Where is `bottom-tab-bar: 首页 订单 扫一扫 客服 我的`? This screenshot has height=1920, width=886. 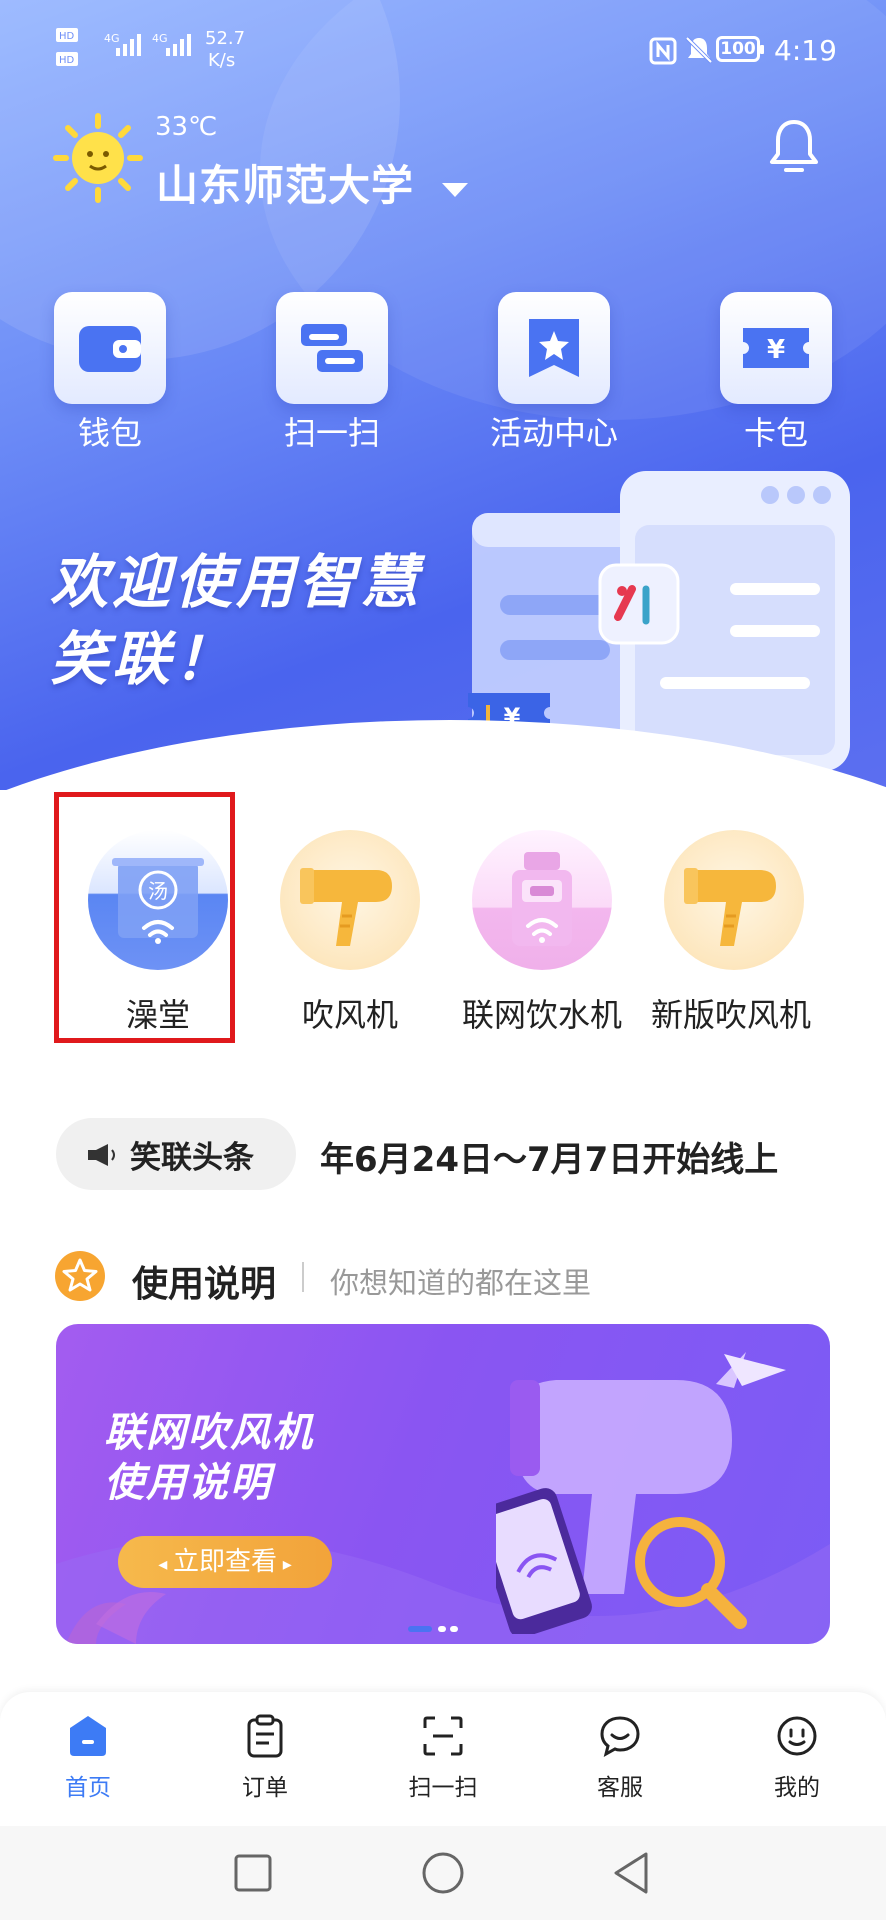
bottom-tab-bar: 首页 订单 扫一扫 客服 我的 is located at coordinates (443, 1759).